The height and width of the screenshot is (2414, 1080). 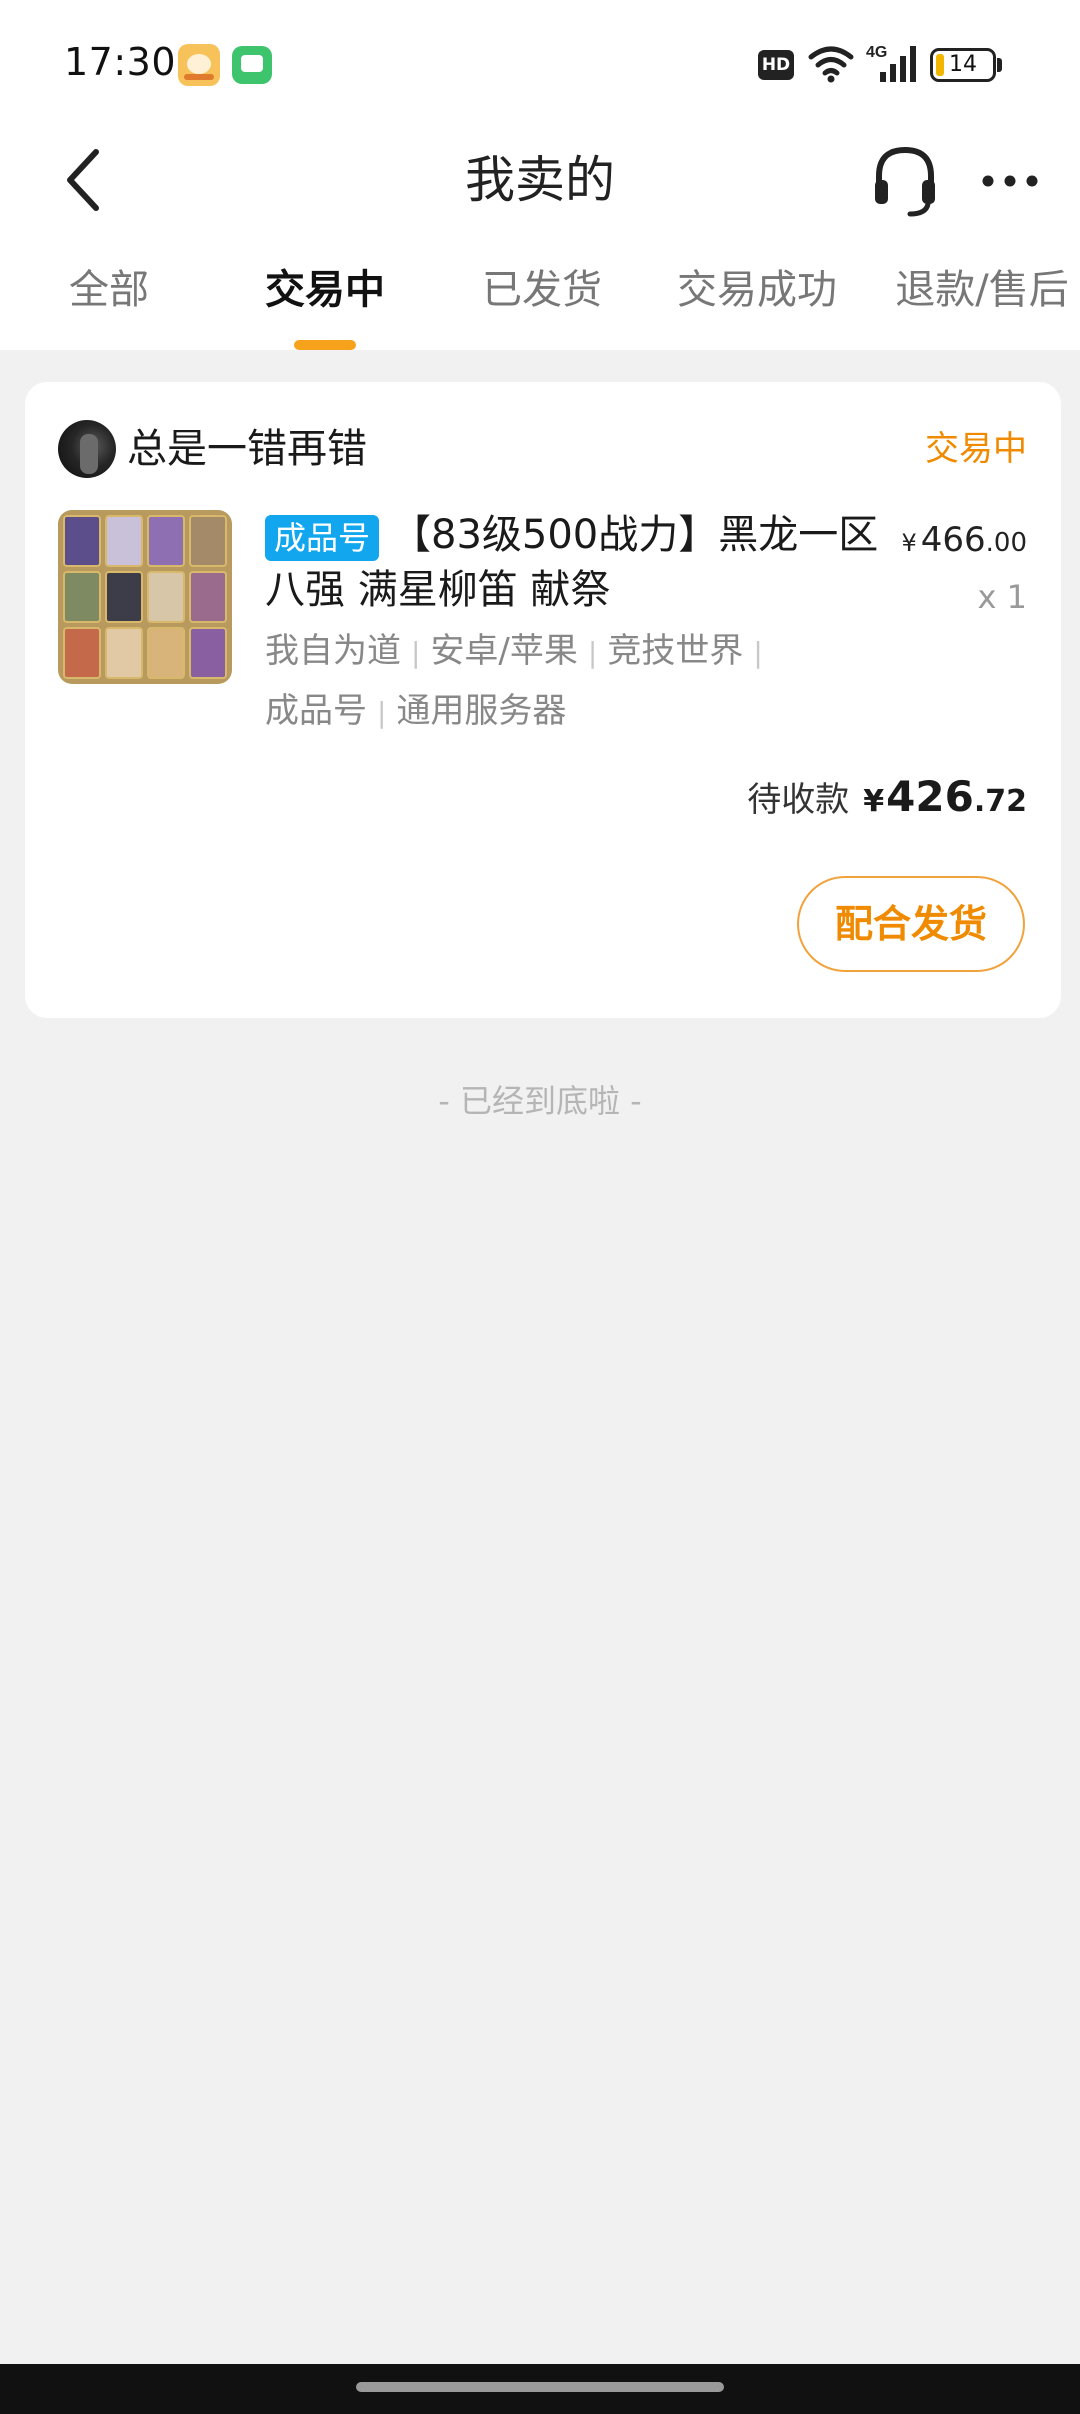 What do you see at coordinates (976, 449) in the screenshot?
I see `order-status: 交易中` at bounding box center [976, 449].